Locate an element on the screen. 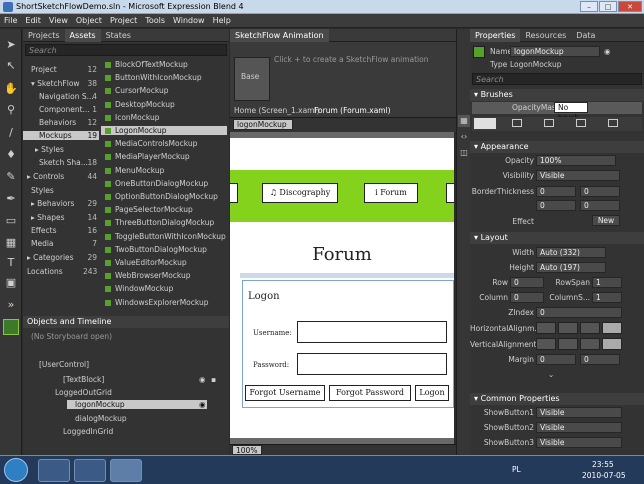  border-bottom-input: 0 is located at coordinates (600, 205).